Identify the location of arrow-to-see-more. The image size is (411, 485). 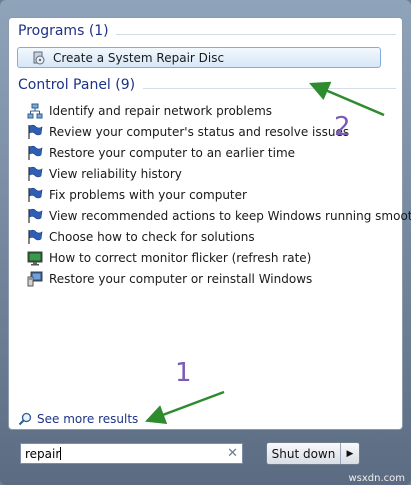
(184, 407).